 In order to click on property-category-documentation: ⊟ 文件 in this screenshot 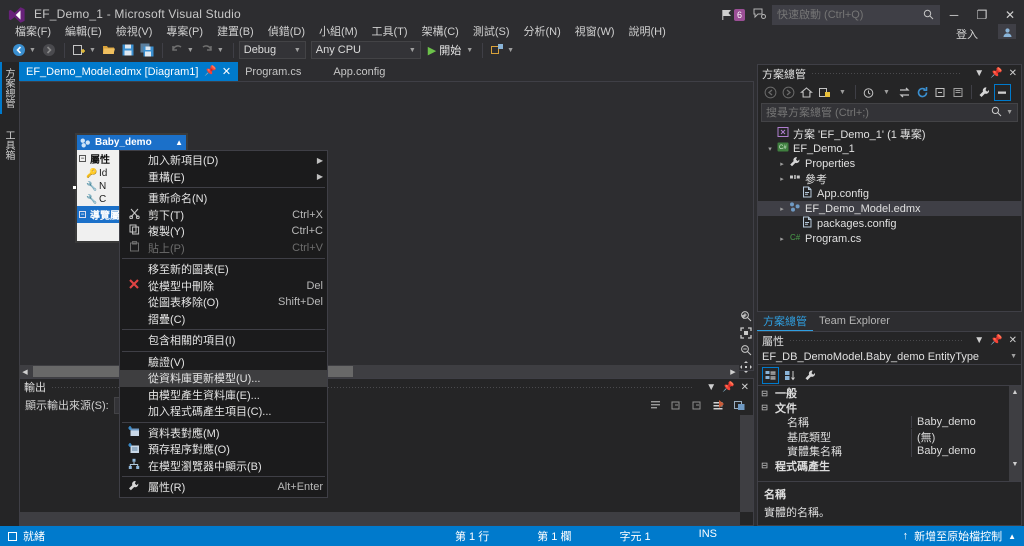, I will do `click(889, 408)`.